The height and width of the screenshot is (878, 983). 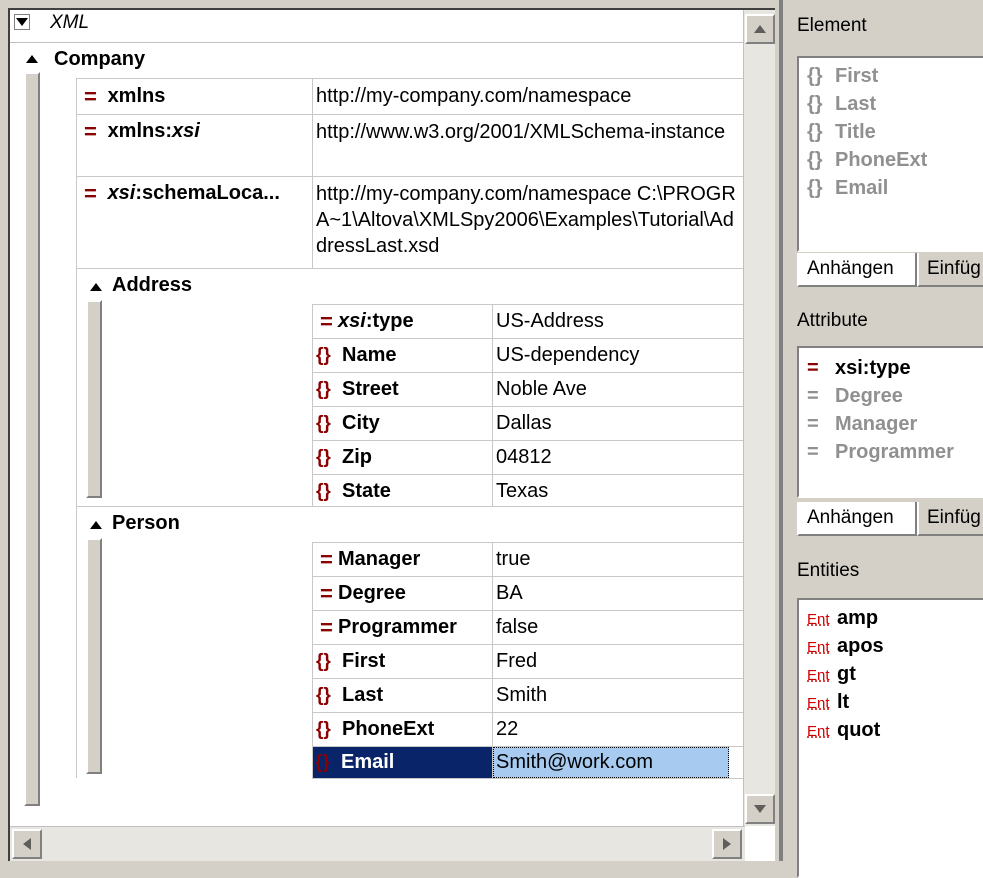 I want to click on person-toggle, so click(x=96, y=525).